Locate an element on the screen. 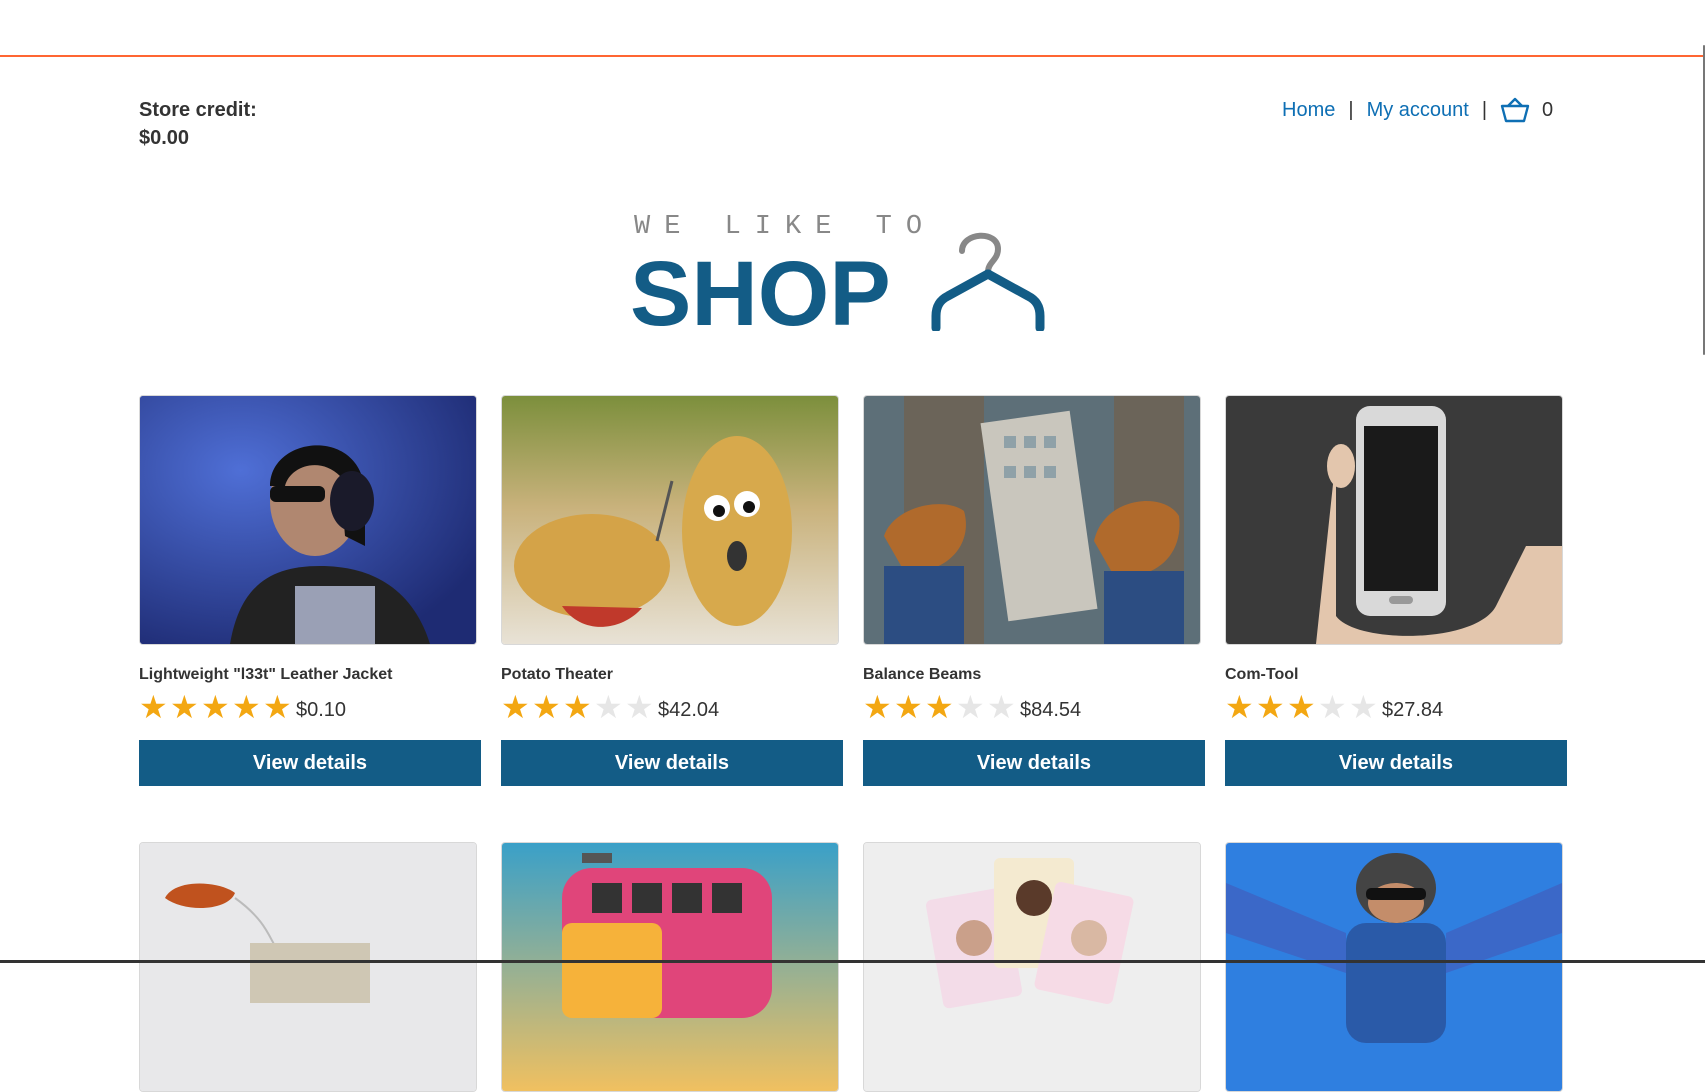  my-account-link: My account is located at coordinates (1418, 110).